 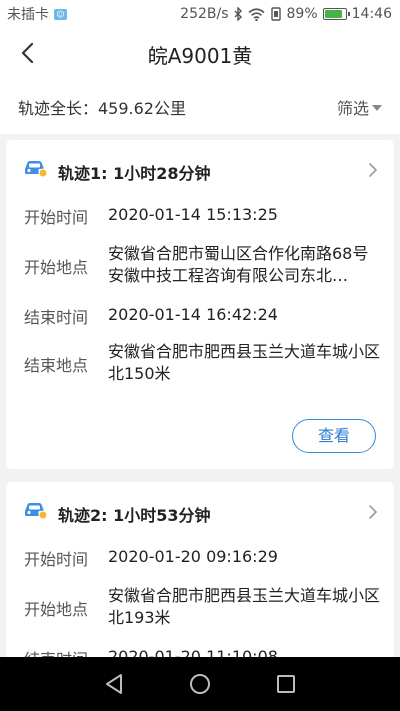 I want to click on caret-down-icon, so click(x=377, y=108).